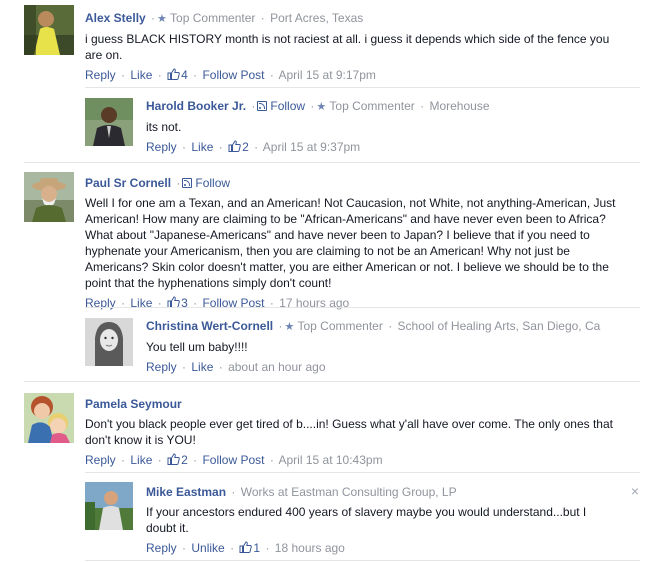  What do you see at coordinates (355, 404) in the screenshot?
I see `comment-header: Pamela Seymour` at bounding box center [355, 404].